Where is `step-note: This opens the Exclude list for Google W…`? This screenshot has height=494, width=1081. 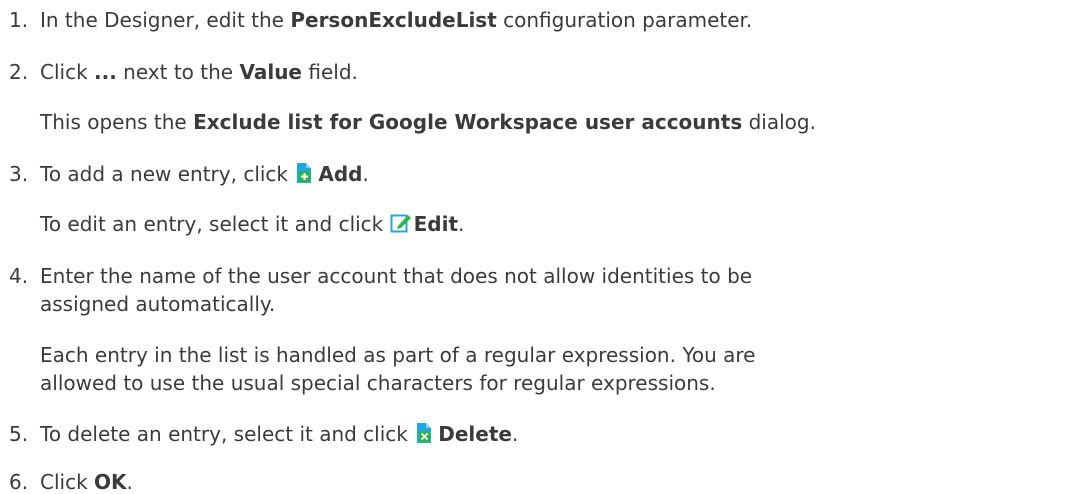 step-note: This opens the Exclude list for Google W… is located at coordinates (428, 122).